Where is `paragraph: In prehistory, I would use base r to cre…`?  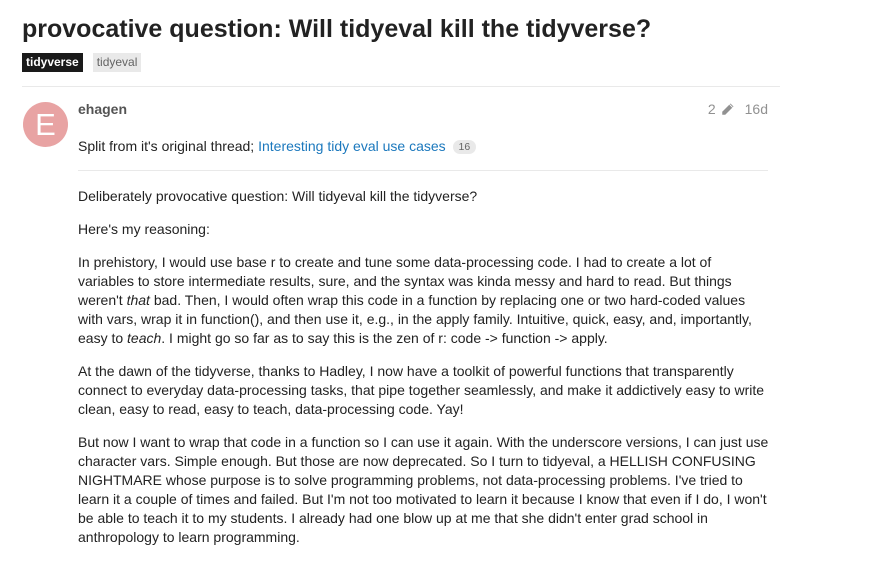
paragraph: In prehistory, I would use base r to cre… is located at coordinates (424, 300).